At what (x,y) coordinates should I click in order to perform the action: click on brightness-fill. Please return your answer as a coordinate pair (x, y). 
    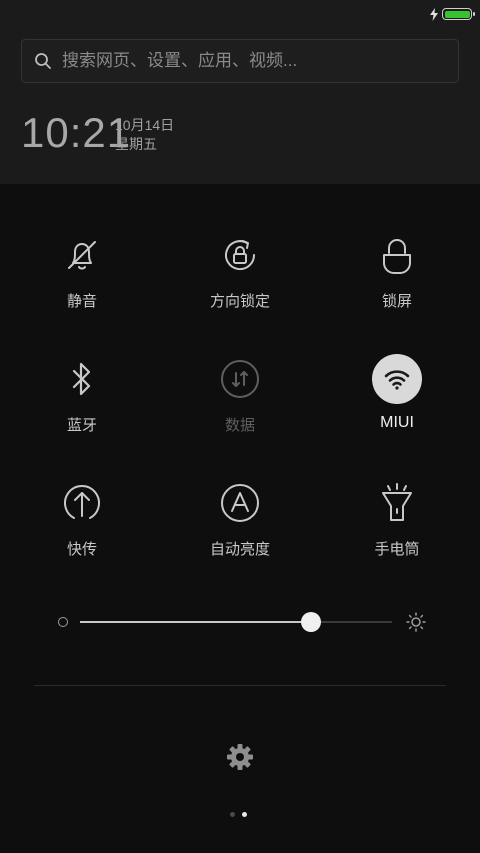
    Looking at the image, I should click on (195, 622).